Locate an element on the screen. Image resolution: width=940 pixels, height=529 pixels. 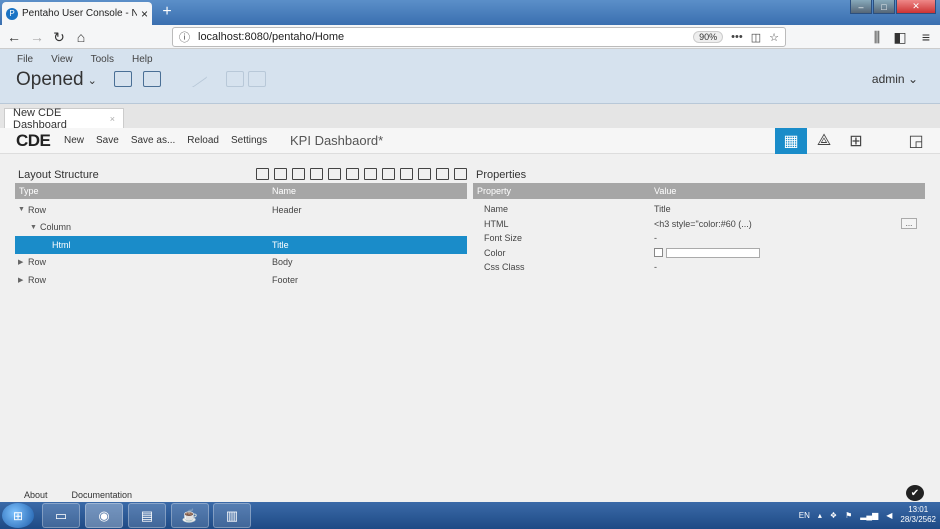
url-text: localhost:8080/pentaho/Home is located at coordinates (441, 37).